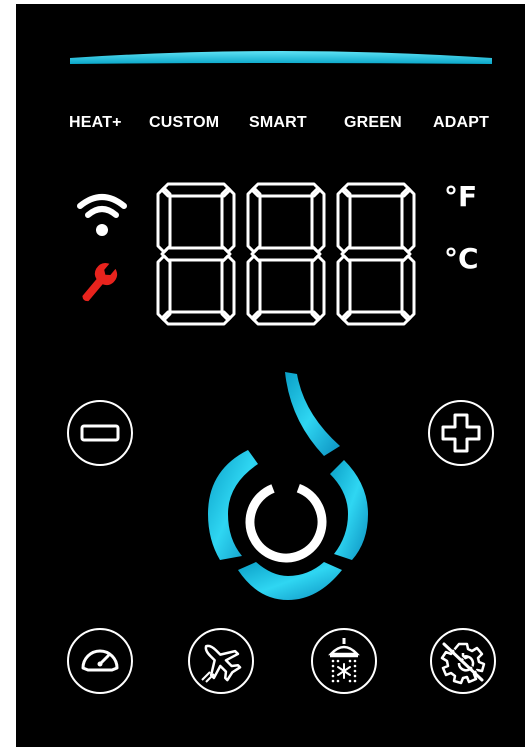  I want to click on wrench-icon, so click(100, 282).